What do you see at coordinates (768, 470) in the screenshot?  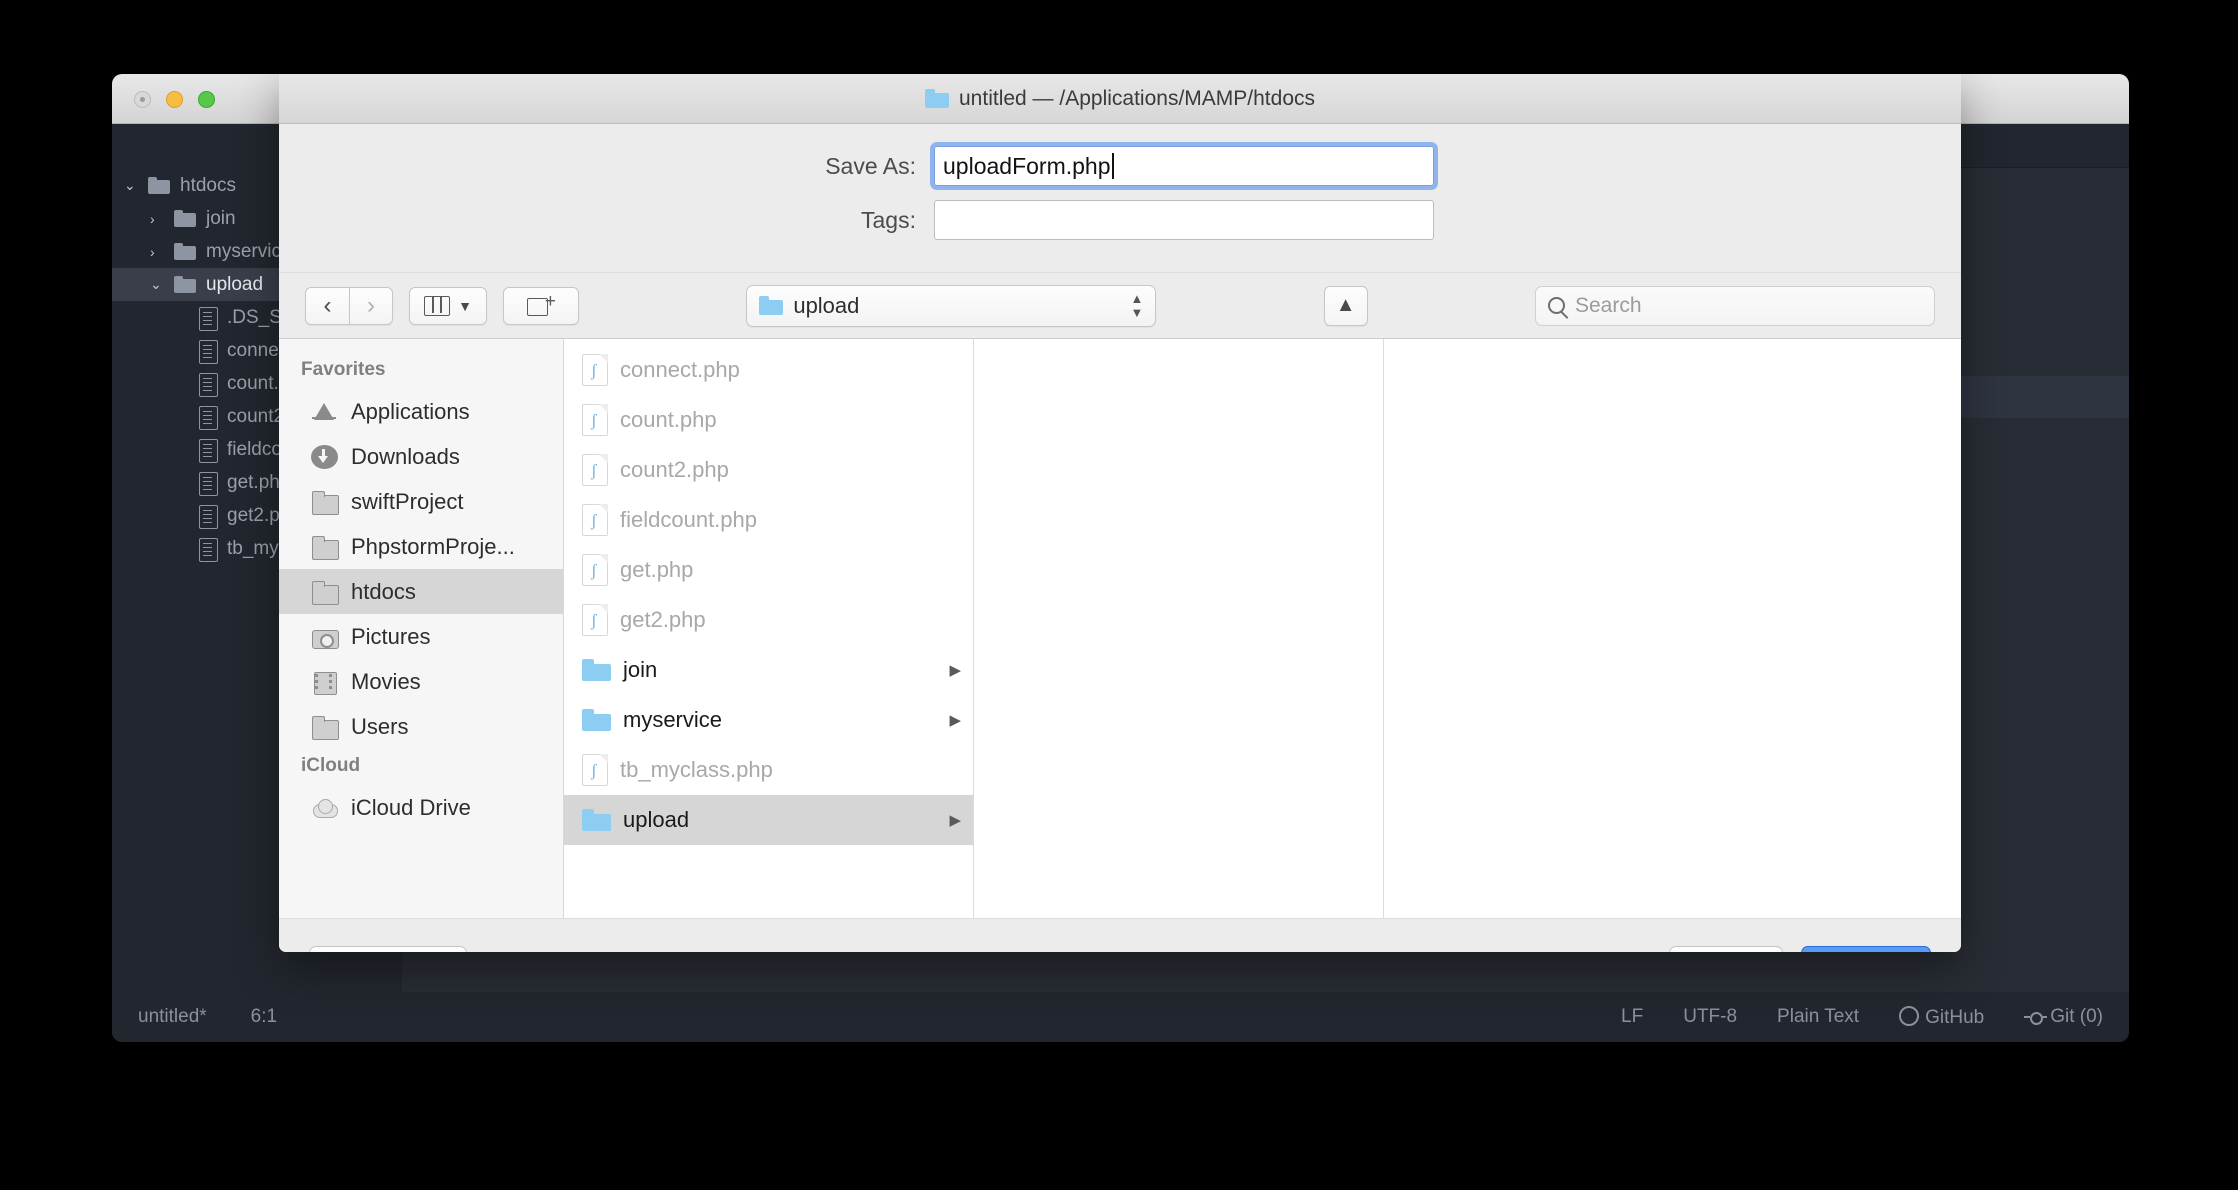 I see `file-row: count2.php` at bounding box center [768, 470].